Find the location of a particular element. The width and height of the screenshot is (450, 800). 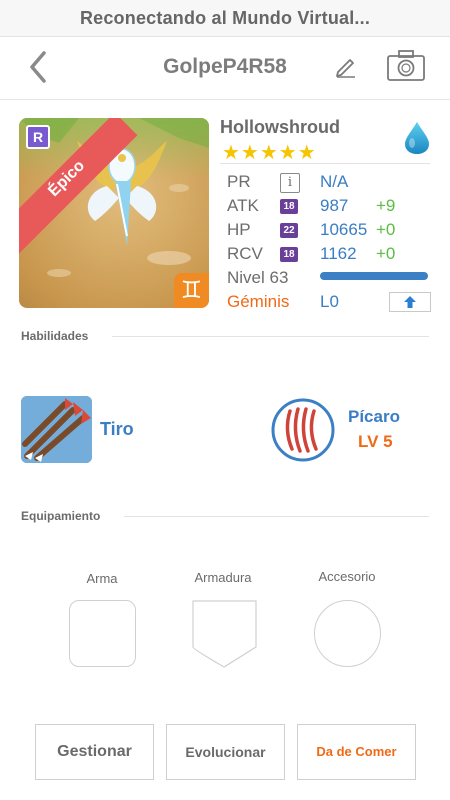

trait-name: Pícaro is located at coordinates (374, 416).